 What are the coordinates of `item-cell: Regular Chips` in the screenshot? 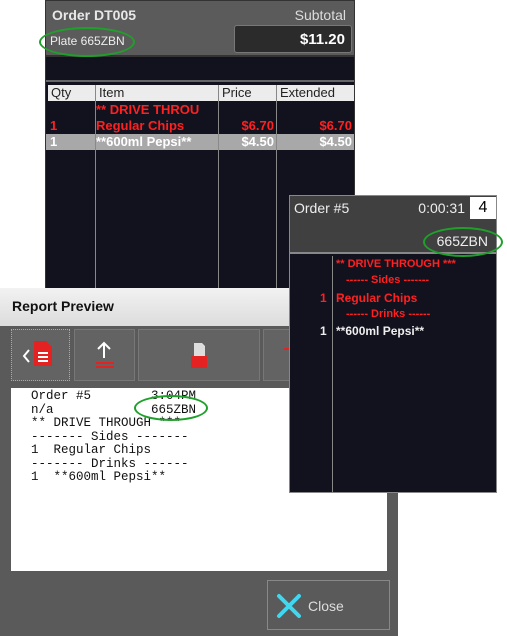 It's located at (140, 125).